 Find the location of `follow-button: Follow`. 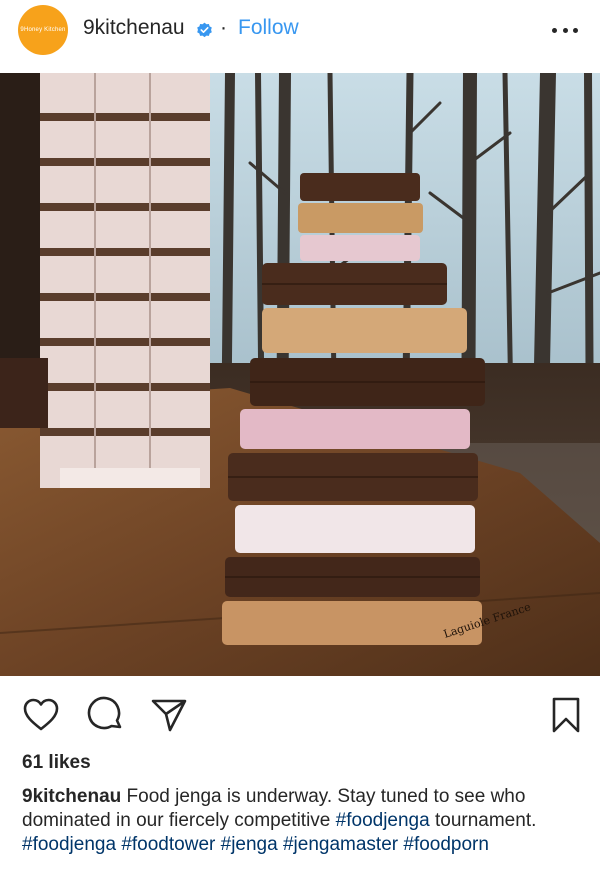

follow-button: Follow is located at coordinates (268, 28).